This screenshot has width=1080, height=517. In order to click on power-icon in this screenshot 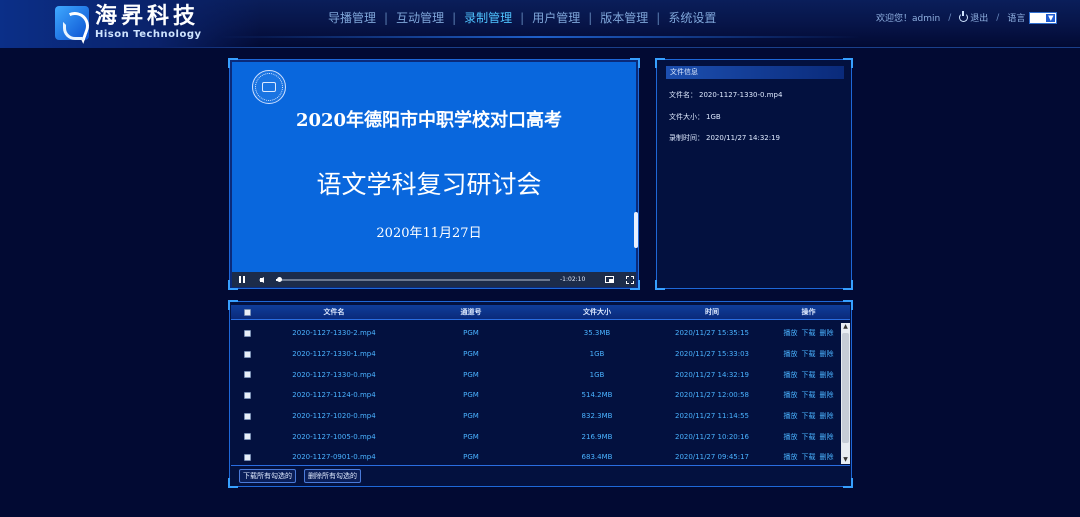, I will do `click(964, 16)`.